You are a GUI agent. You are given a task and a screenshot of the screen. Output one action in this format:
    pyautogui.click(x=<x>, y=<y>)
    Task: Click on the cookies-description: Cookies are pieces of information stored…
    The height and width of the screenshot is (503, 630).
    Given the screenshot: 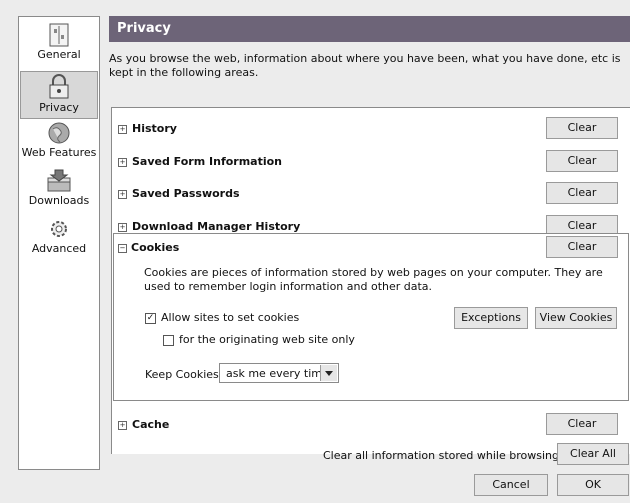 What is the action you would take?
    pyautogui.click(x=373, y=279)
    